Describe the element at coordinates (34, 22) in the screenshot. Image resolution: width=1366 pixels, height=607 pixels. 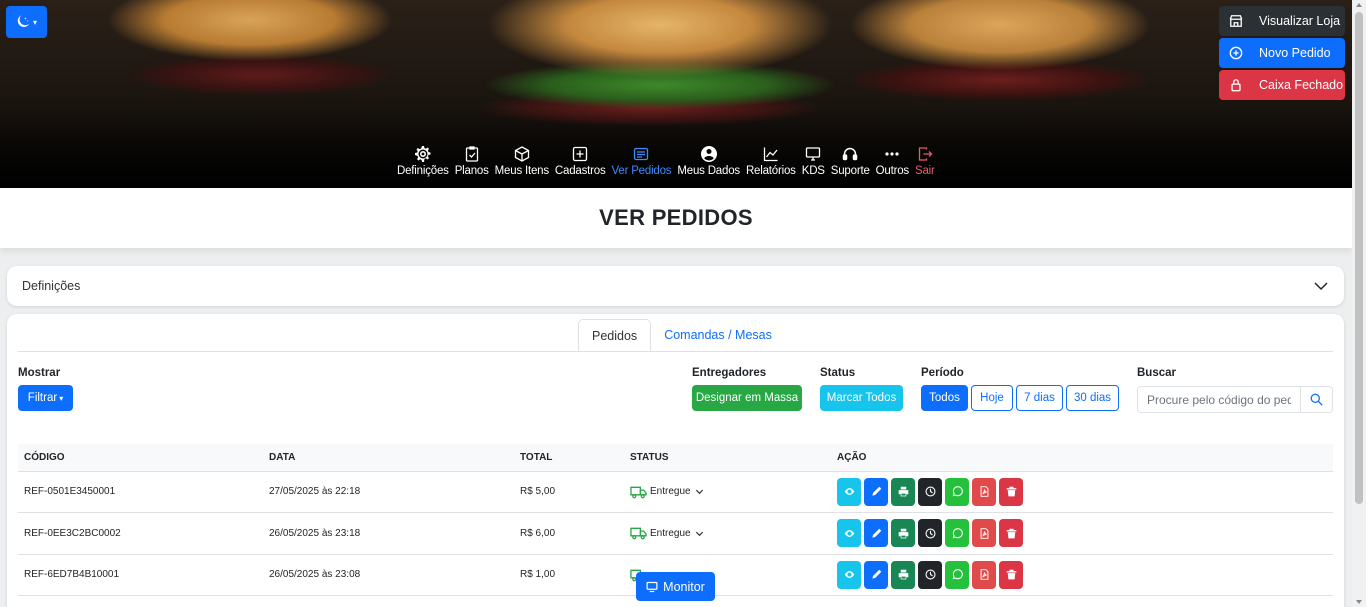
I see `chevron-down-icon: ▾` at that location.